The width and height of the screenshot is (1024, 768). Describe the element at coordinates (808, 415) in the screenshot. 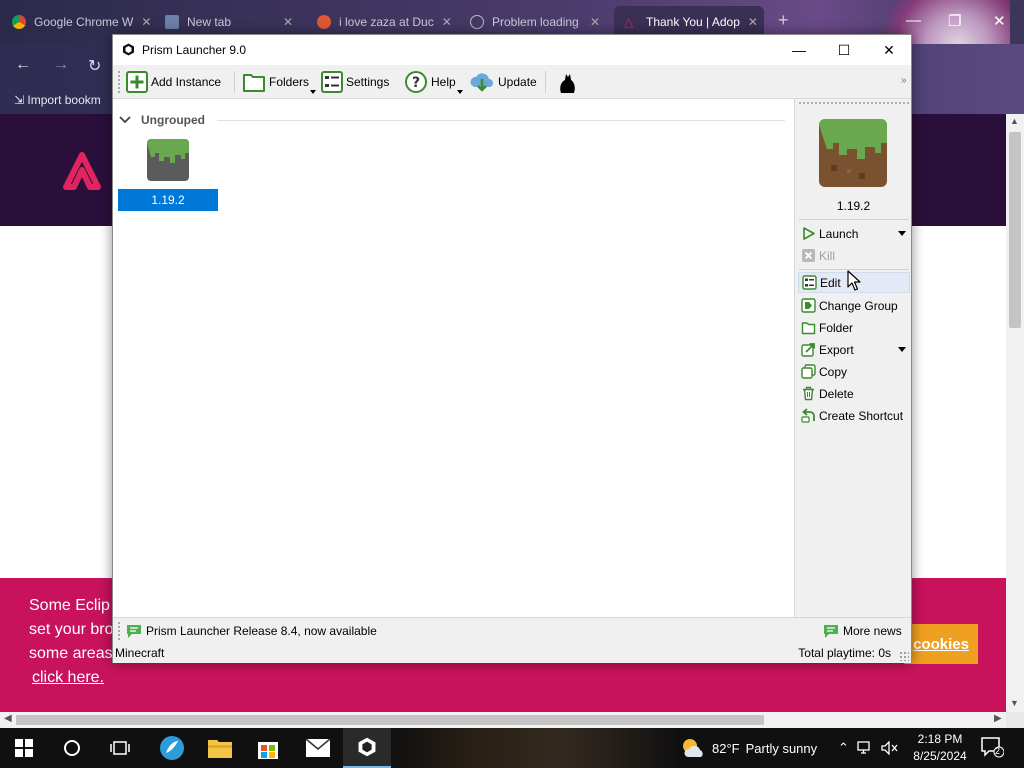

I see `shortcut-icon` at that location.